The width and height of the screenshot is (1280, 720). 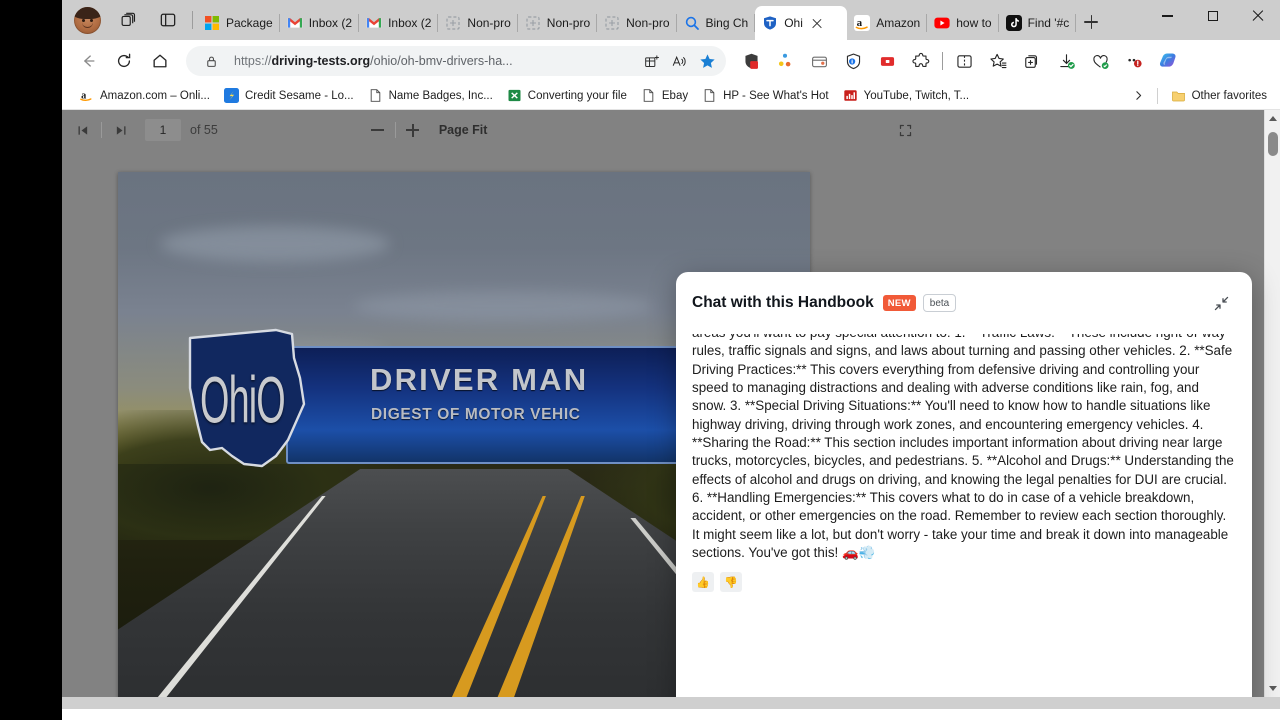 What do you see at coordinates (192, 20) in the screenshot?
I see `tabstrip-divider` at bounding box center [192, 20].